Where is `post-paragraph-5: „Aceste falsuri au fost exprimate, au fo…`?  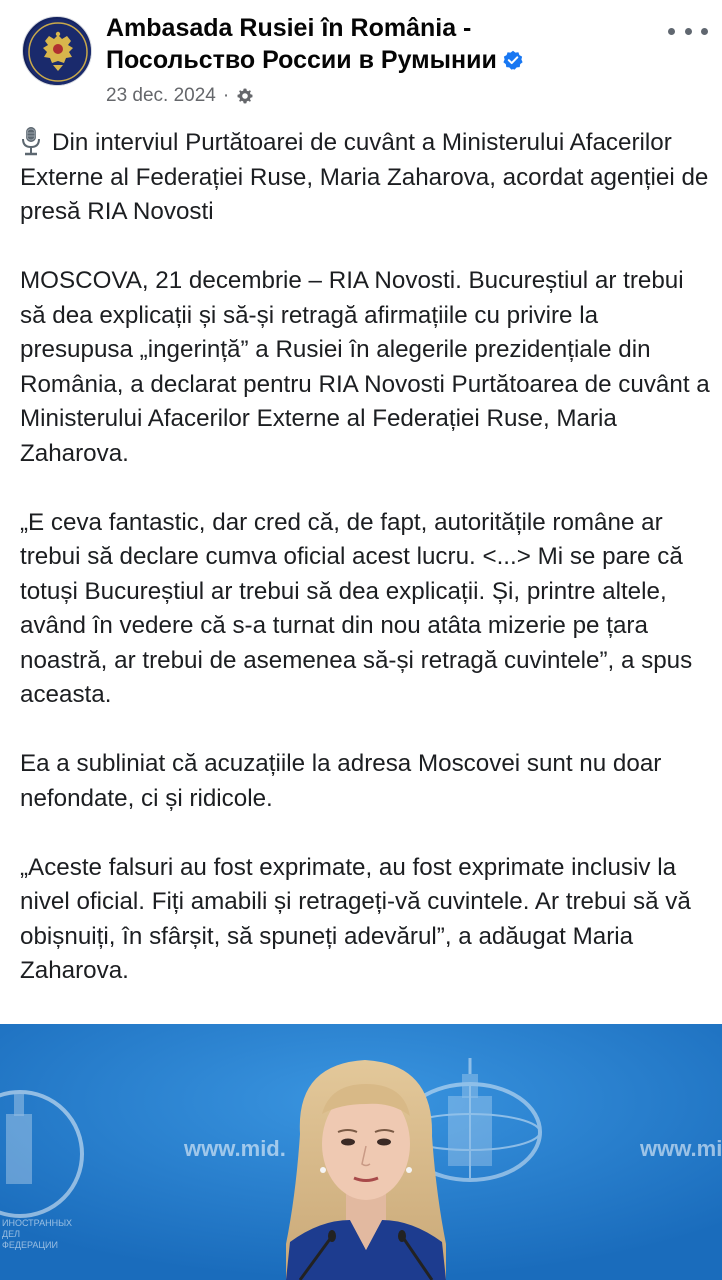 post-paragraph-5: „Aceste falsuri au fost exprimate, au fo… is located at coordinates (355, 919).